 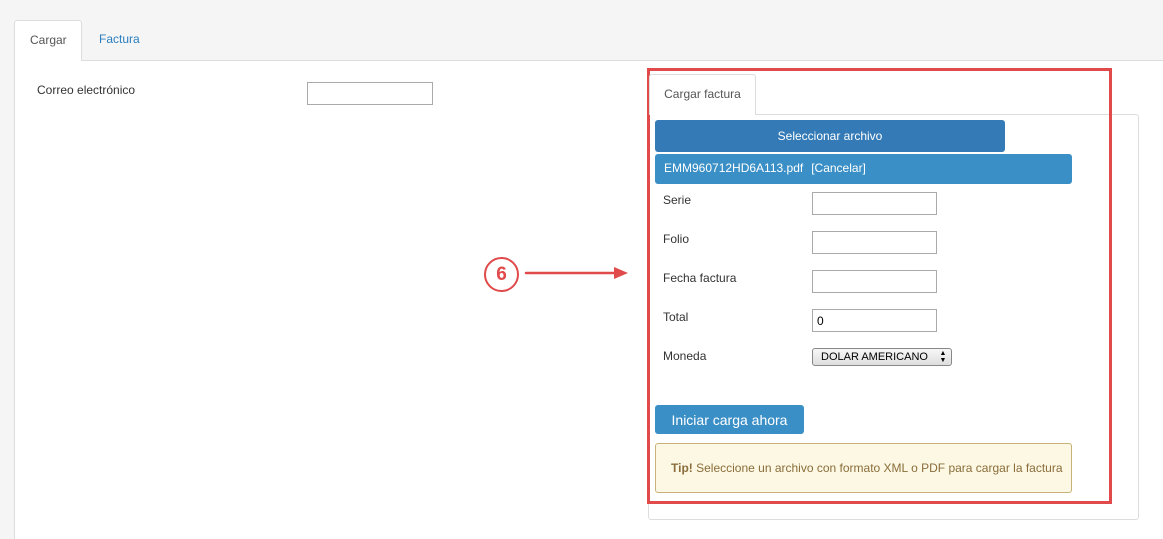 What do you see at coordinates (943, 357) in the screenshot?
I see `select-arrows-icon: ▲ ▼` at bounding box center [943, 357].